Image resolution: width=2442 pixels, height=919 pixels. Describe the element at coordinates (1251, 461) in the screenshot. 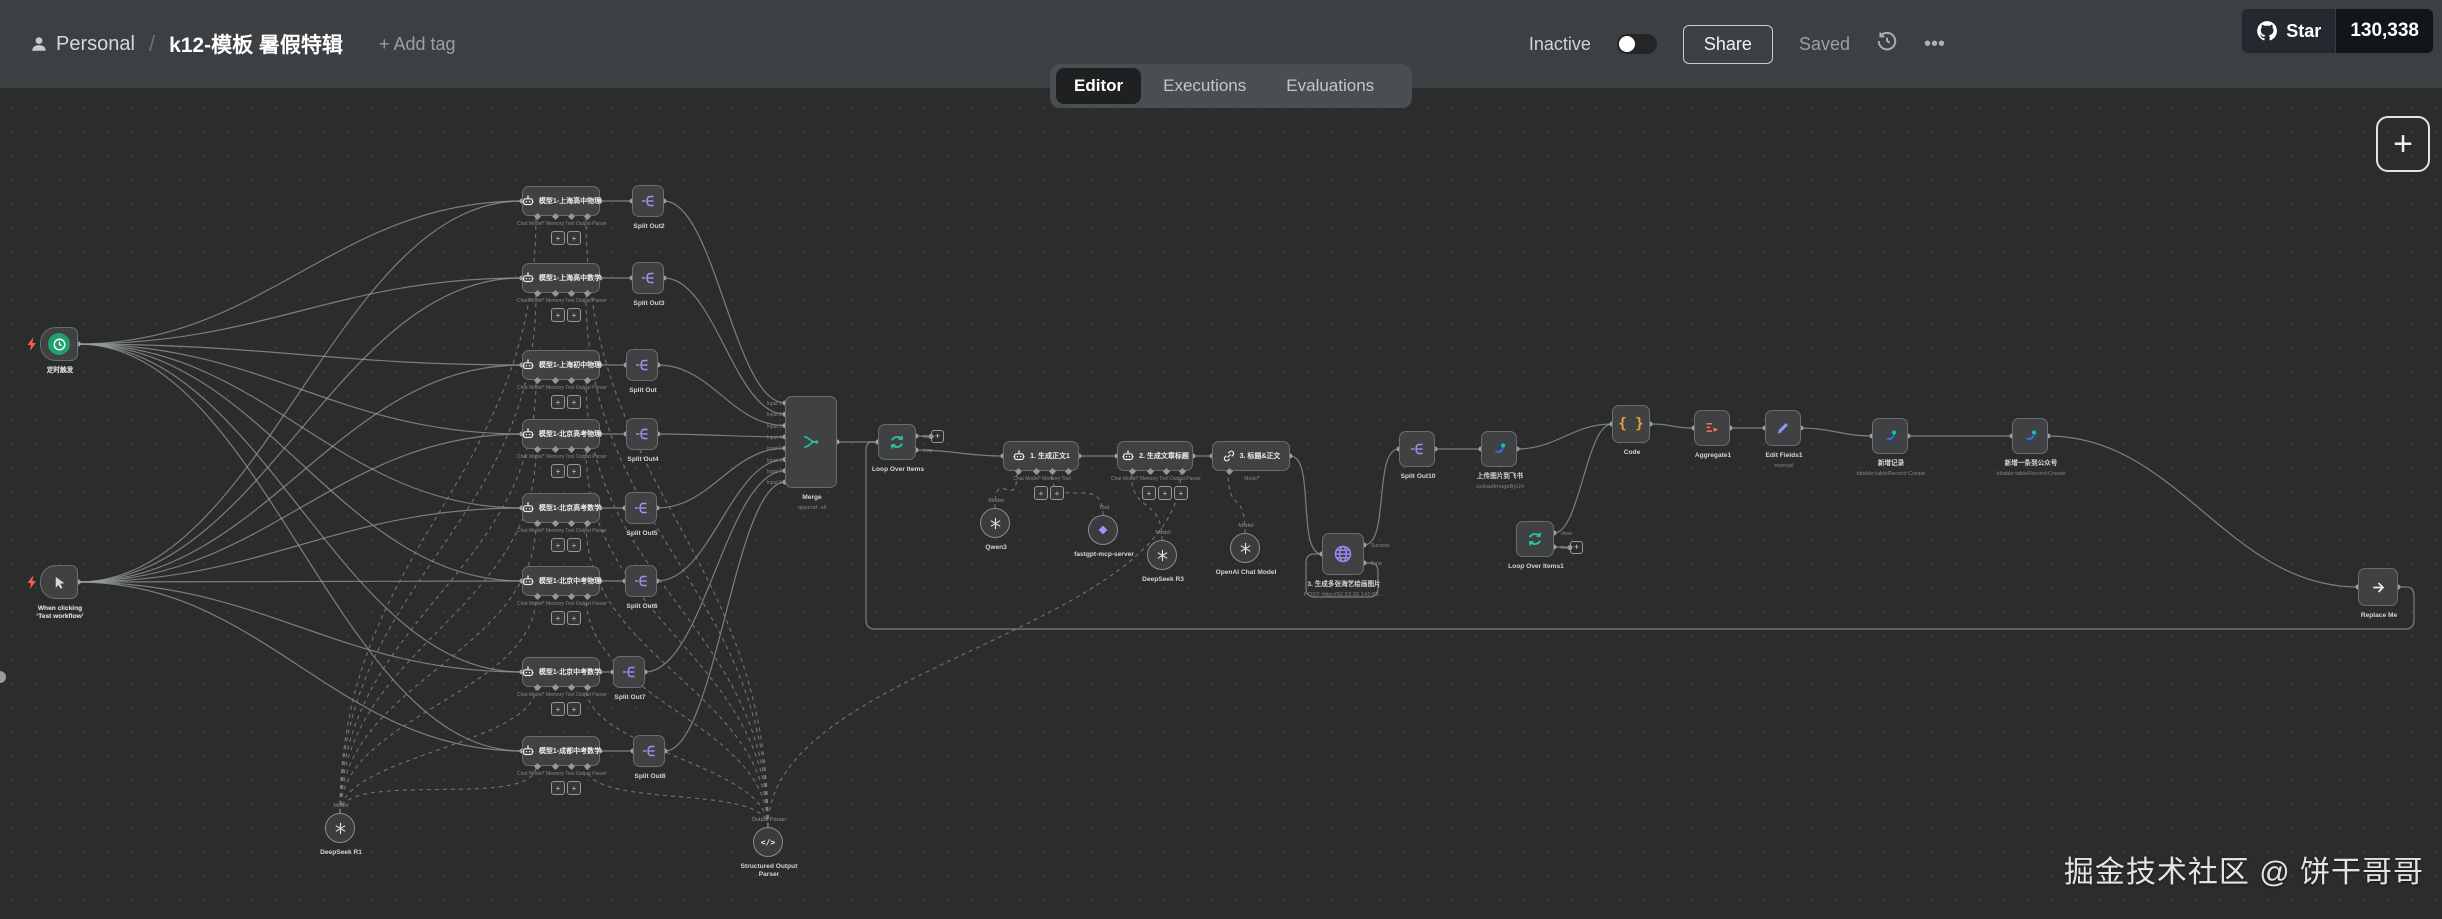

I see `node-gen3: 3. 标题&正文 Model*` at that location.